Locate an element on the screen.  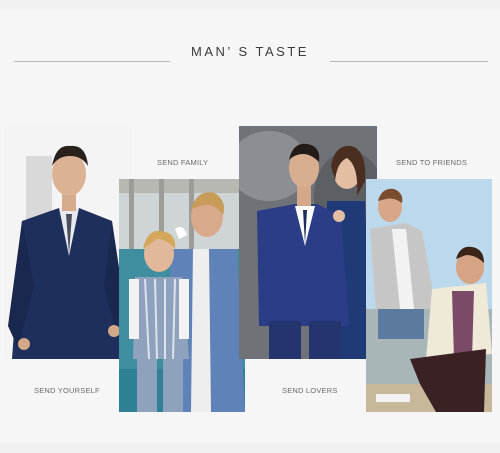
title-divider-right is located at coordinates (409, 61).